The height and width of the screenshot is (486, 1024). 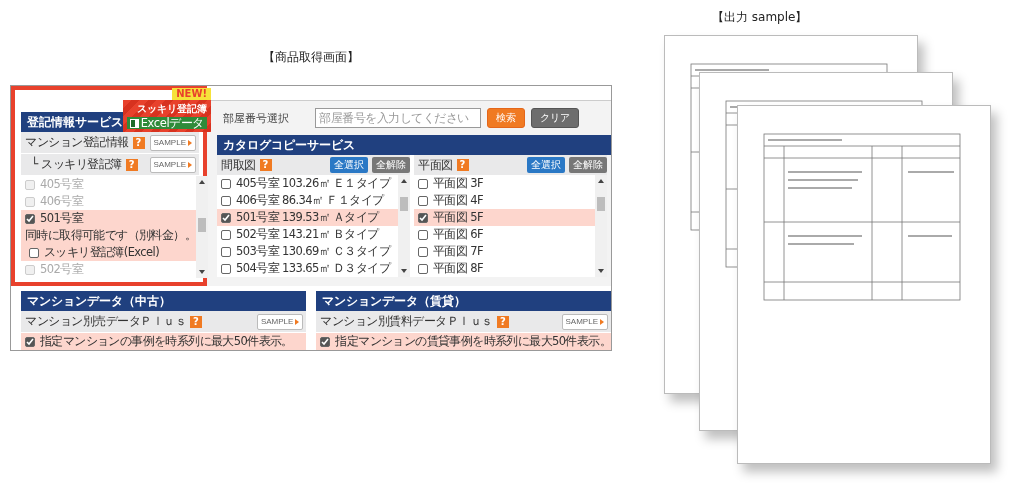 What do you see at coordinates (458, 268) in the screenshot?
I see `item-label: 平面図 8F` at bounding box center [458, 268].